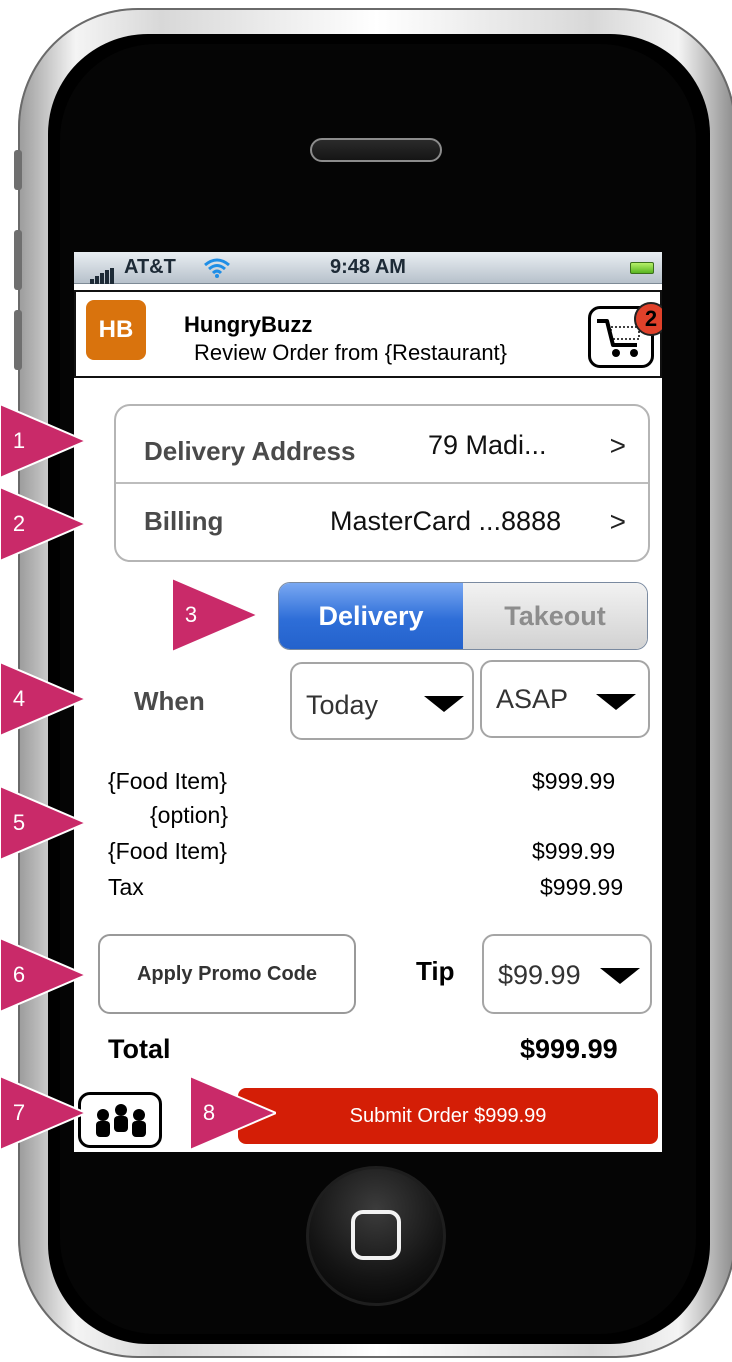 This screenshot has height=1362, width=732. I want to click on tip-select-value: $99.99, so click(539, 975).